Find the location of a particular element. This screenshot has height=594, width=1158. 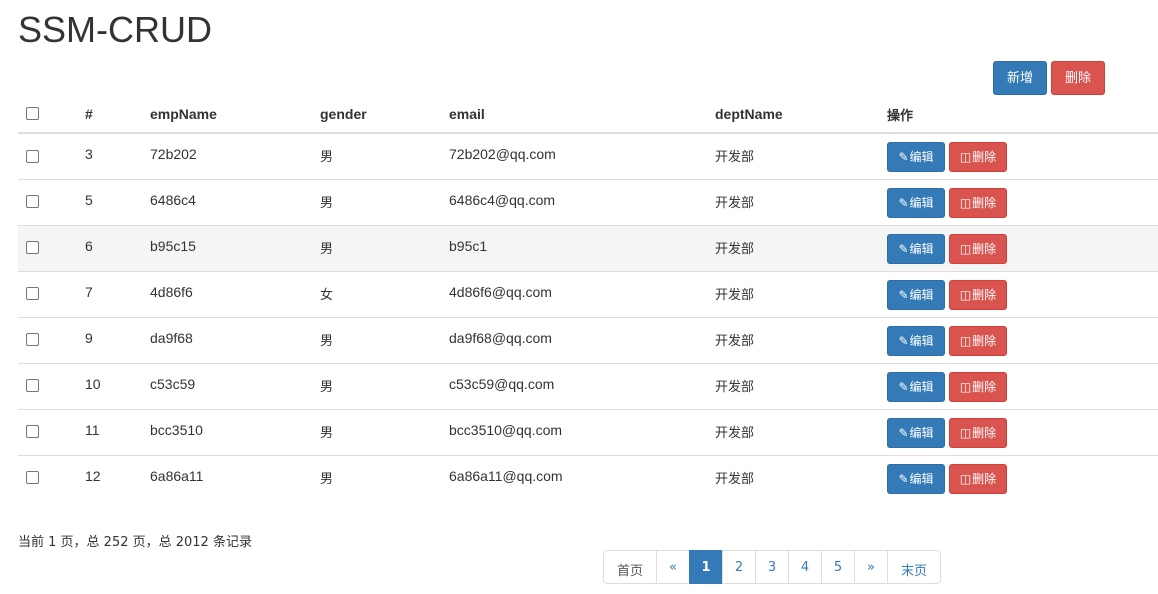

header-deptname: deptName is located at coordinates (801, 115).